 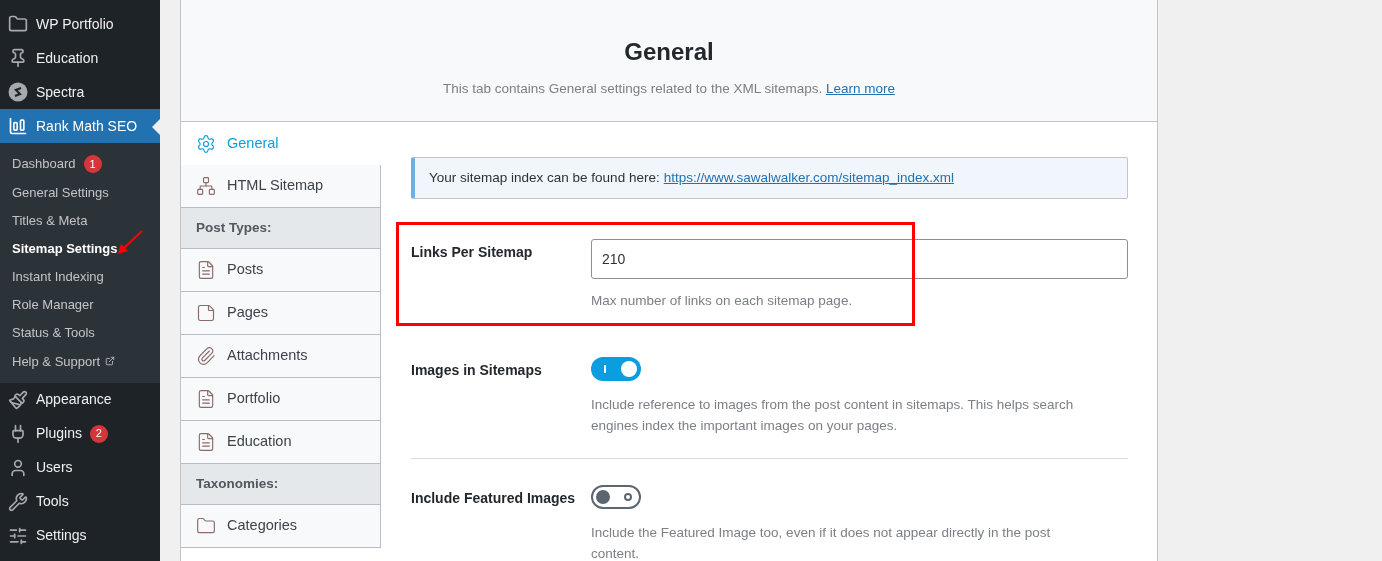 What do you see at coordinates (18, 58) in the screenshot?
I see `pin-icon` at bounding box center [18, 58].